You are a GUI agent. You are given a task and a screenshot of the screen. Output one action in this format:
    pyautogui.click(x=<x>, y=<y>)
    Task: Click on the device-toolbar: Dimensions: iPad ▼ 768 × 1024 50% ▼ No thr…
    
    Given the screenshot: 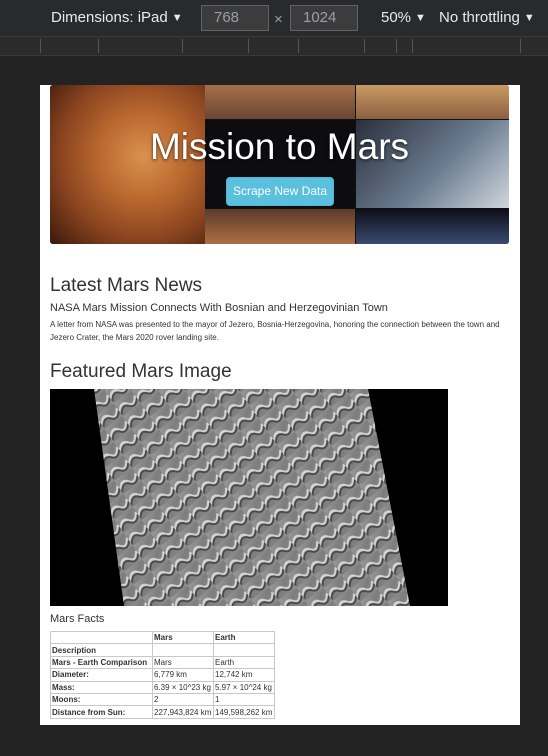 What is the action you would take?
    pyautogui.click(x=274, y=18)
    